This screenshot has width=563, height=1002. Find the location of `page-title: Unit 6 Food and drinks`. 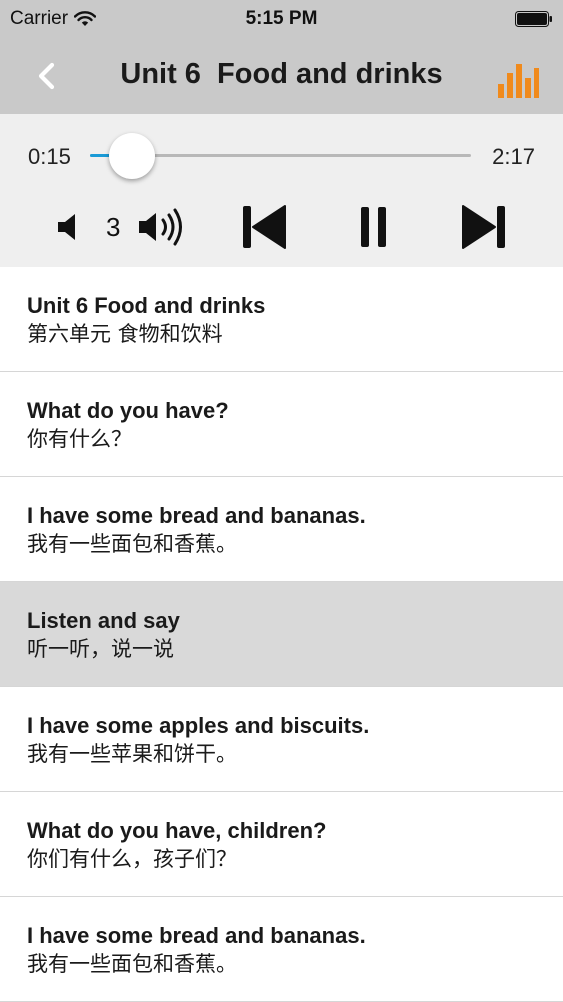

page-title: Unit 6 Food and drinks is located at coordinates (281, 74).